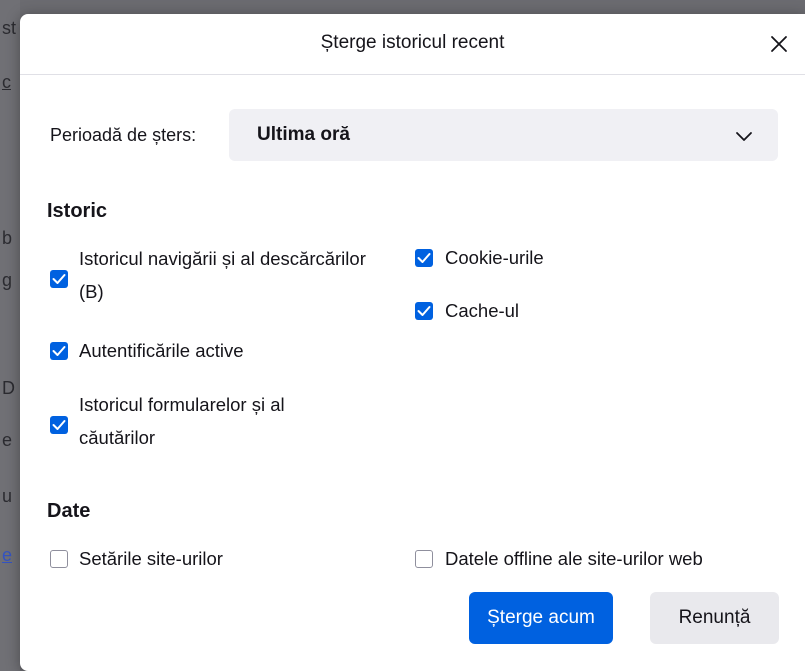 The height and width of the screenshot is (671, 805). What do you see at coordinates (59, 559) in the screenshot?
I see `site-settings-checkbox` at bounding box center [59, 559].